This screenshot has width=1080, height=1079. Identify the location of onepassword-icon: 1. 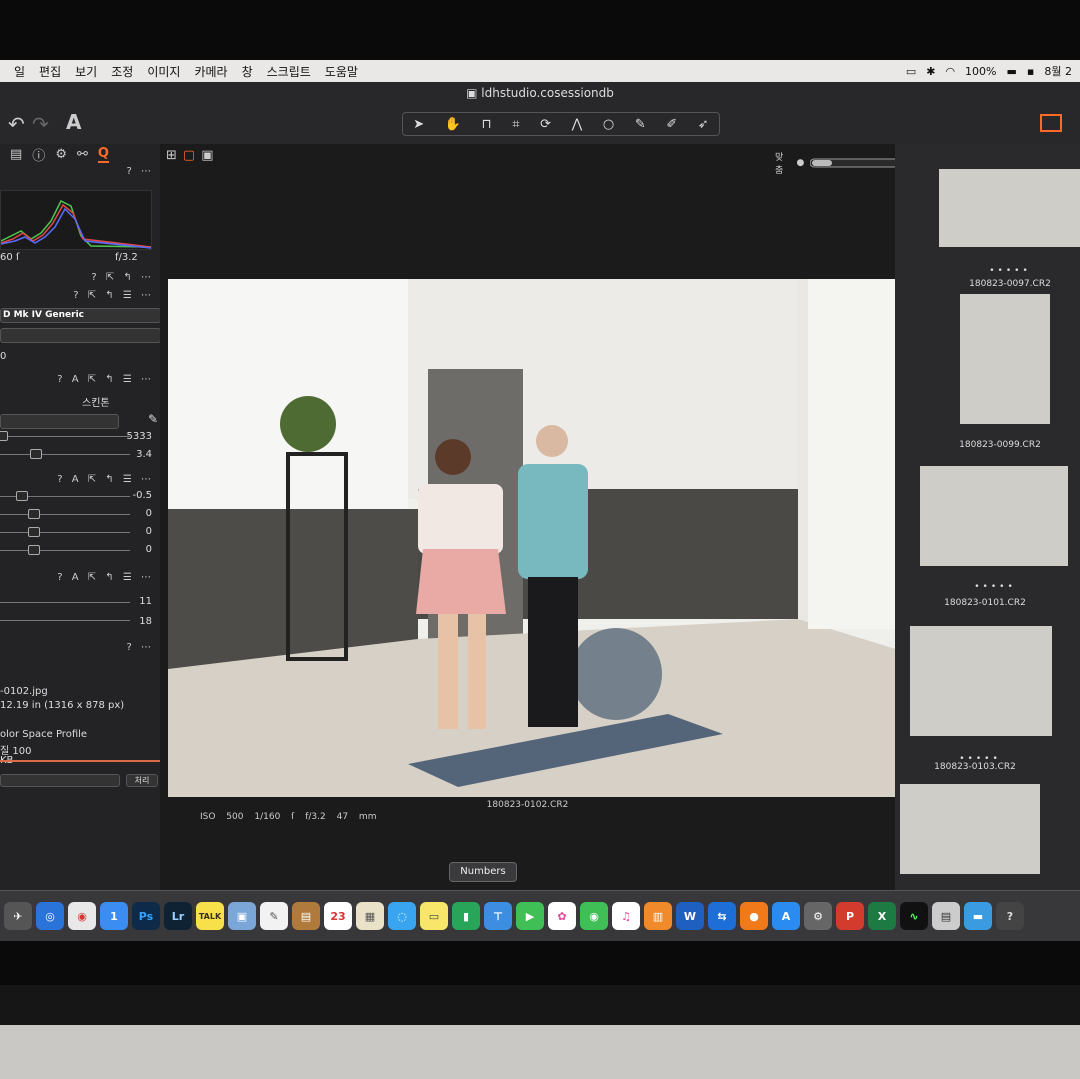
(114, 916).